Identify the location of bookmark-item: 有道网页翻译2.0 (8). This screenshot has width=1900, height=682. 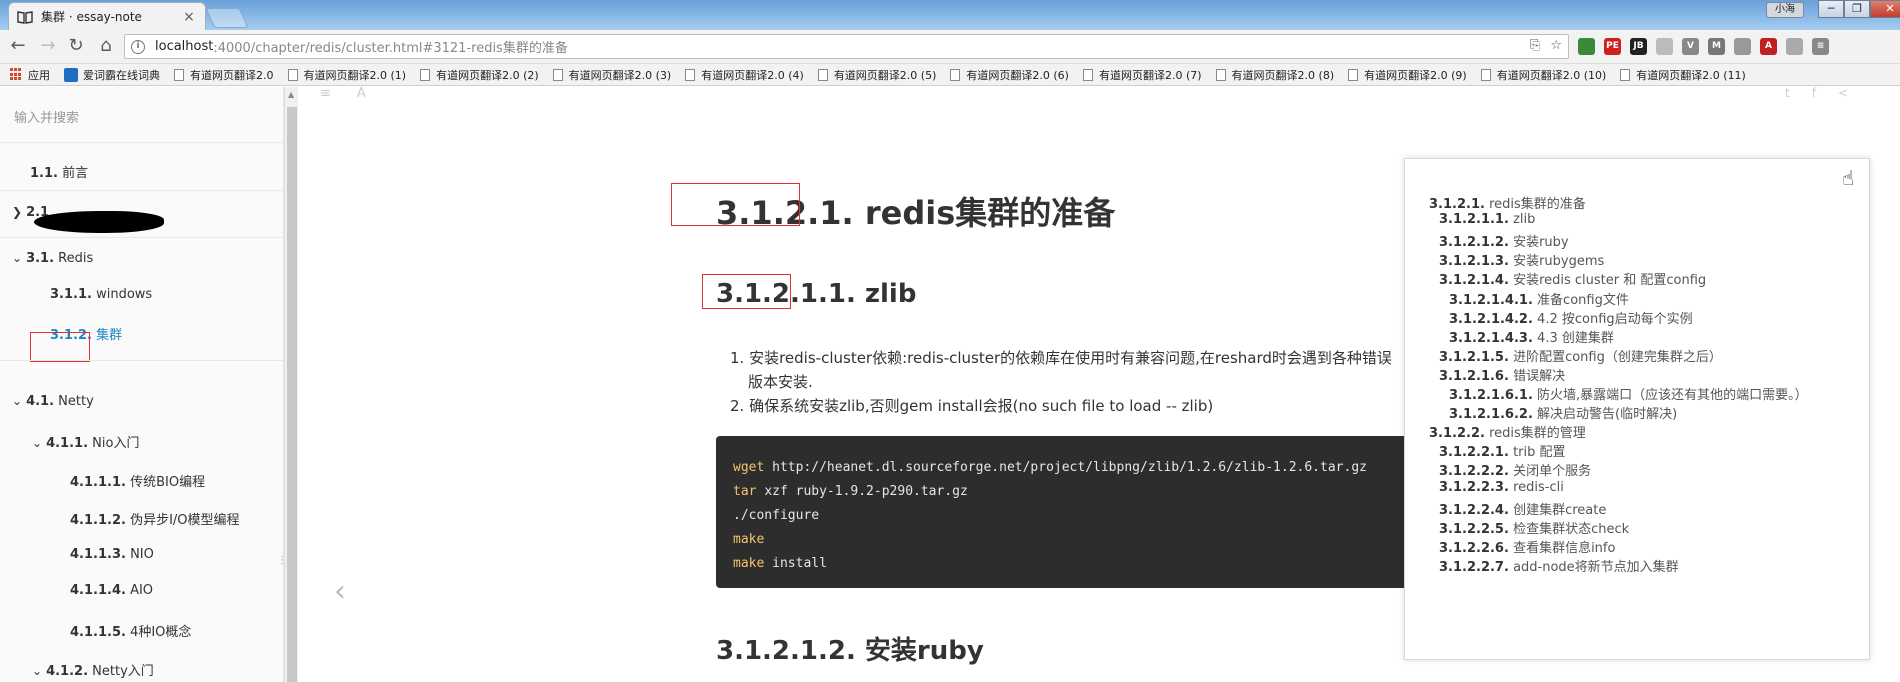
(1274, 75).